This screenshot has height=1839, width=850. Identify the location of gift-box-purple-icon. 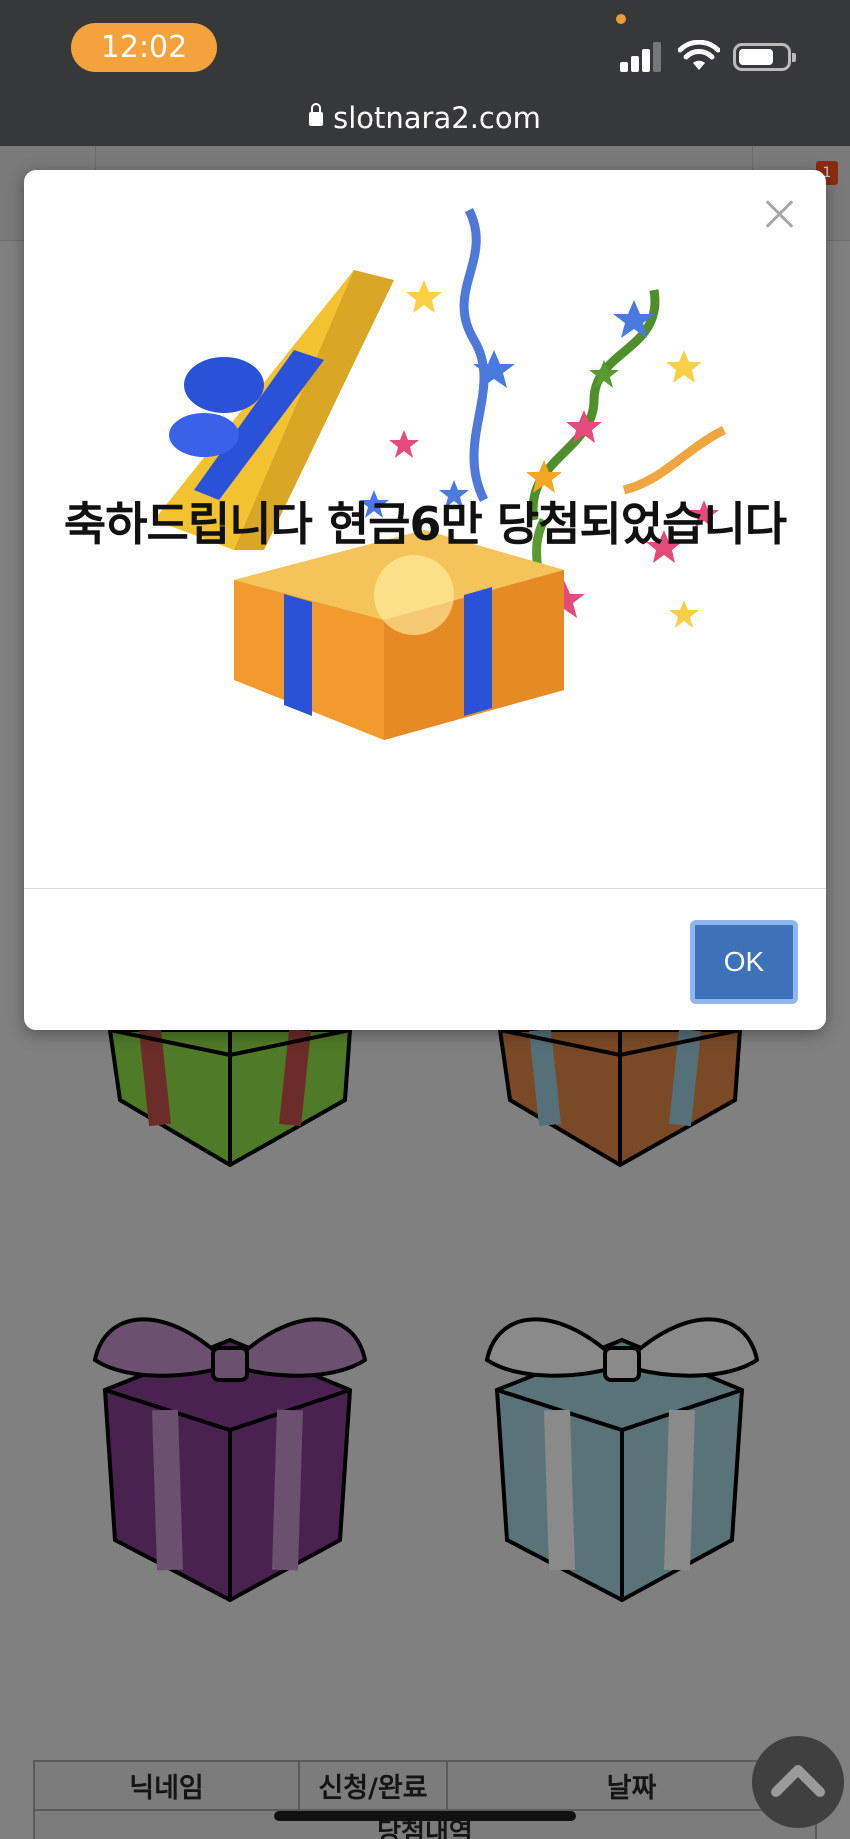
(230, 1447).